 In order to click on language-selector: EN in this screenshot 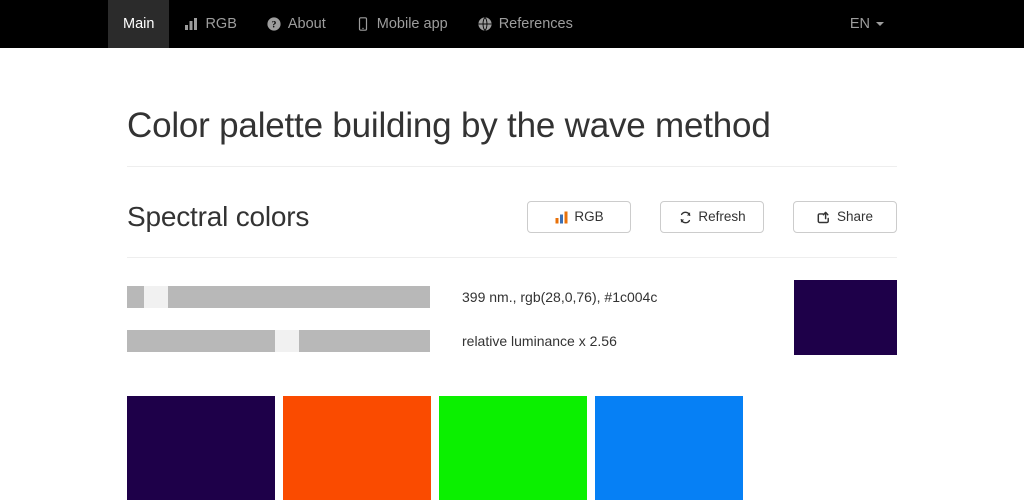, I will do `click(867, 24)`.